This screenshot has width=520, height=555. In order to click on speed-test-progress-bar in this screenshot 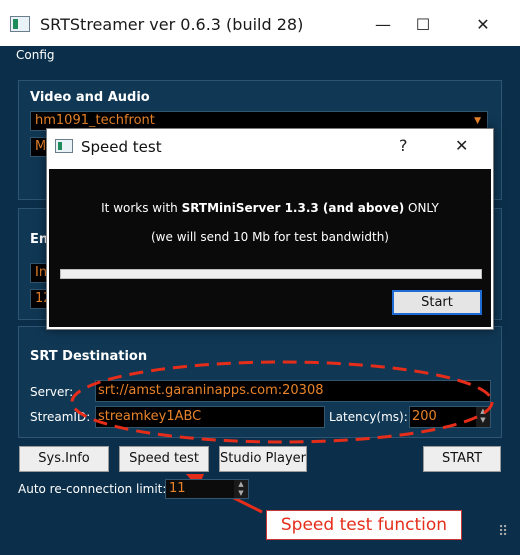, I will do `click(271, 274)`.